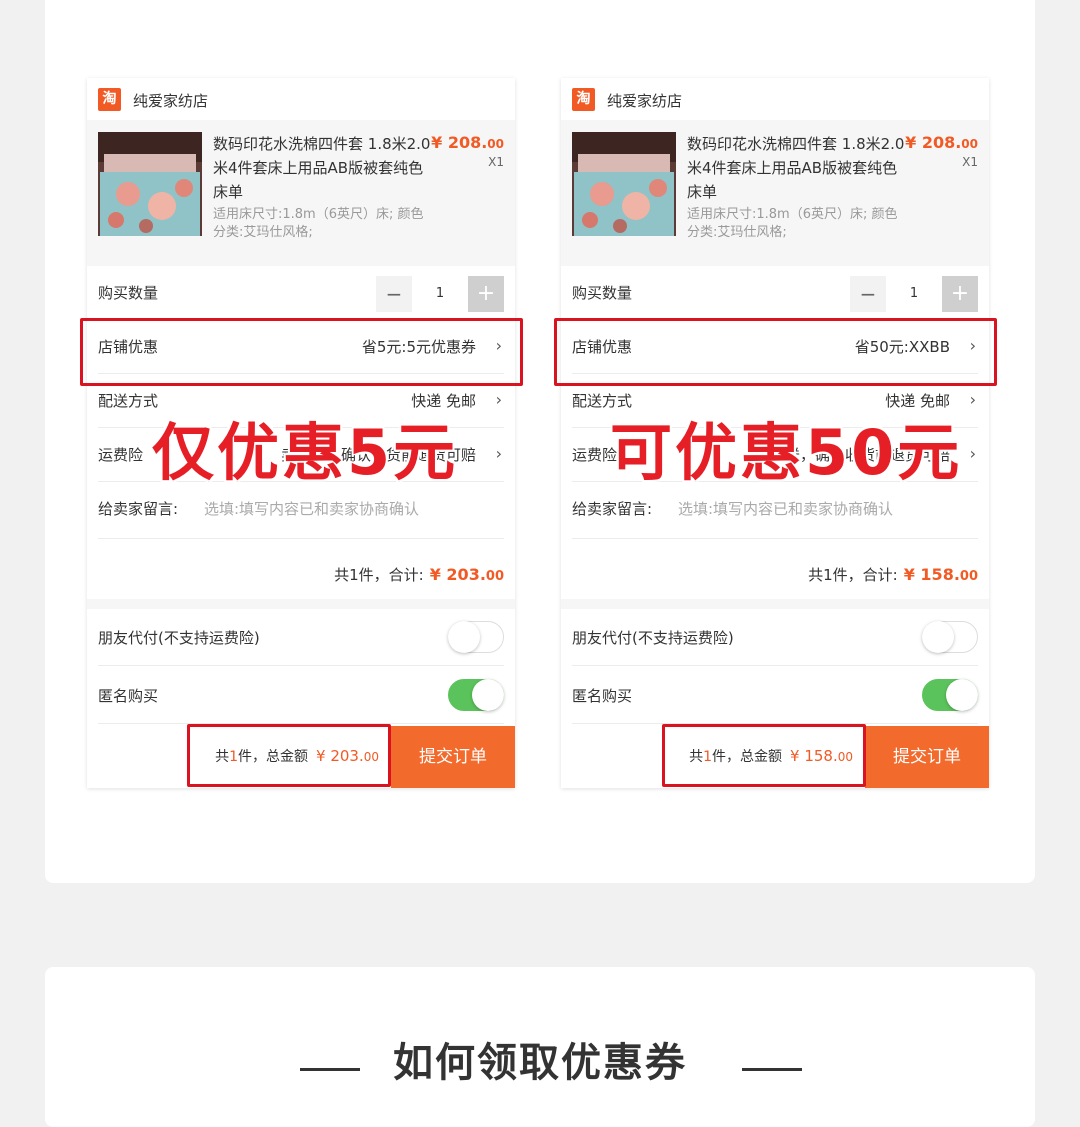 This screenshot has height=1127, width=1080. What do you see at coordinates (540, 1063) in the screenshot?
I see `section-title: 如何领取优惠券` at bounding box center [540, 1063].